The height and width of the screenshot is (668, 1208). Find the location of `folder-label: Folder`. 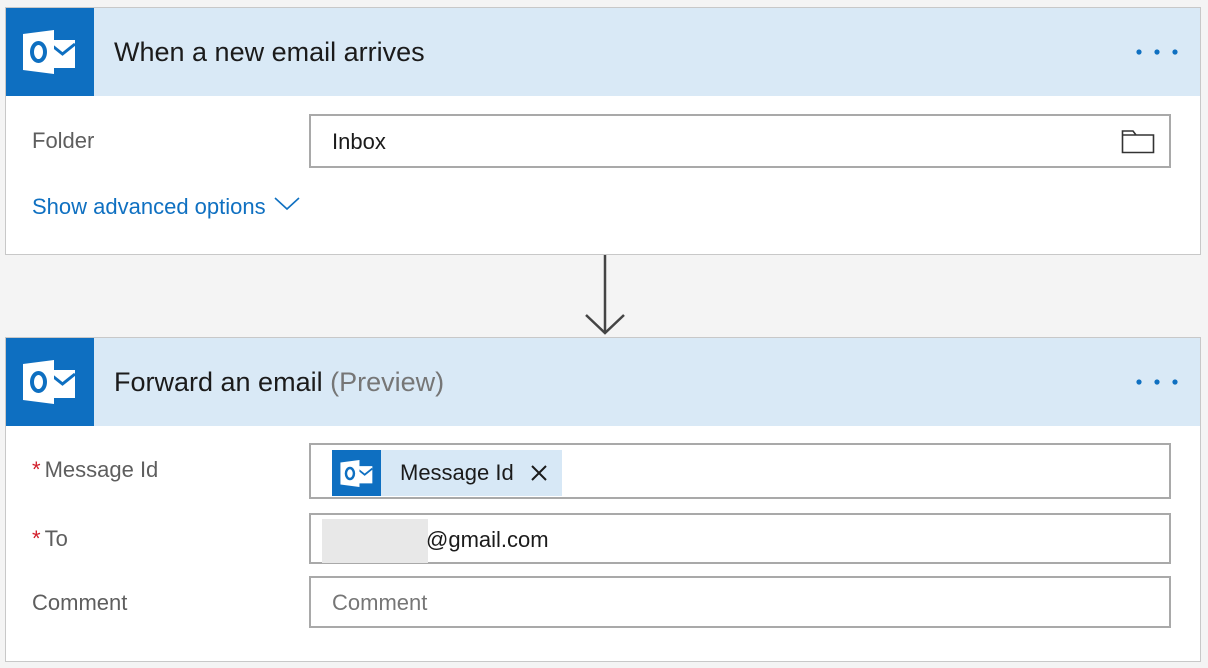

folder-label: Folder is located at coordinates (63, 140).